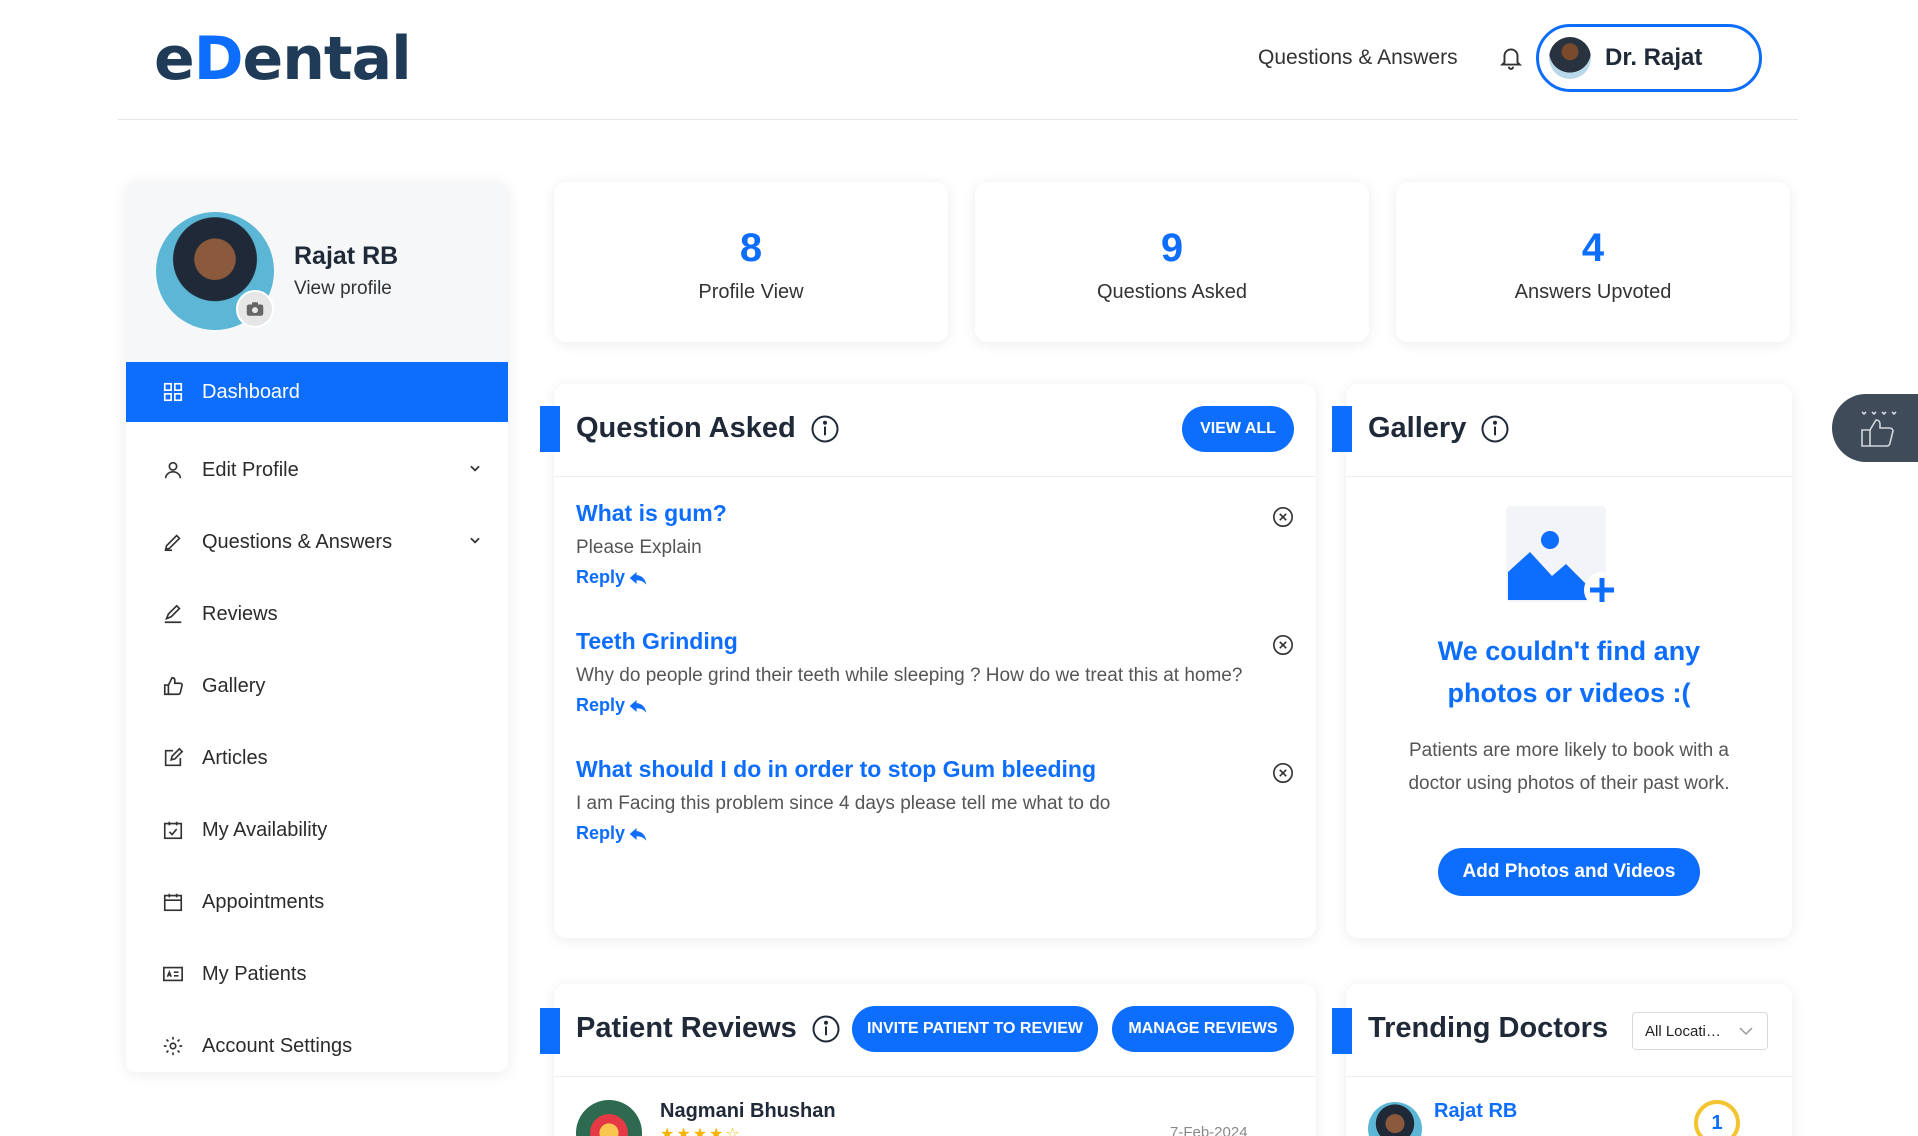 This screenshot has height=1136, width=1918. I want to click on id-card-icon, so click(173, 974).